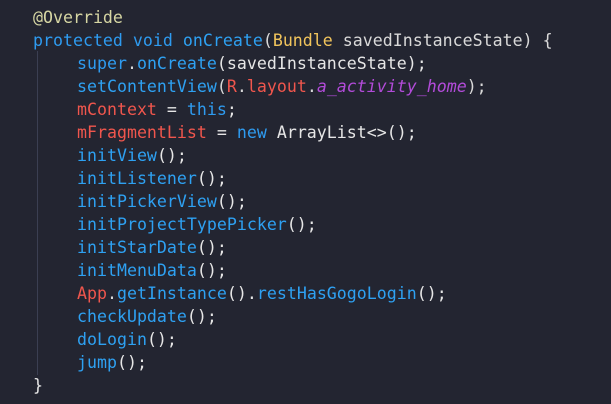  I want to click on call-initlistener: initListener, so click(137, 178).